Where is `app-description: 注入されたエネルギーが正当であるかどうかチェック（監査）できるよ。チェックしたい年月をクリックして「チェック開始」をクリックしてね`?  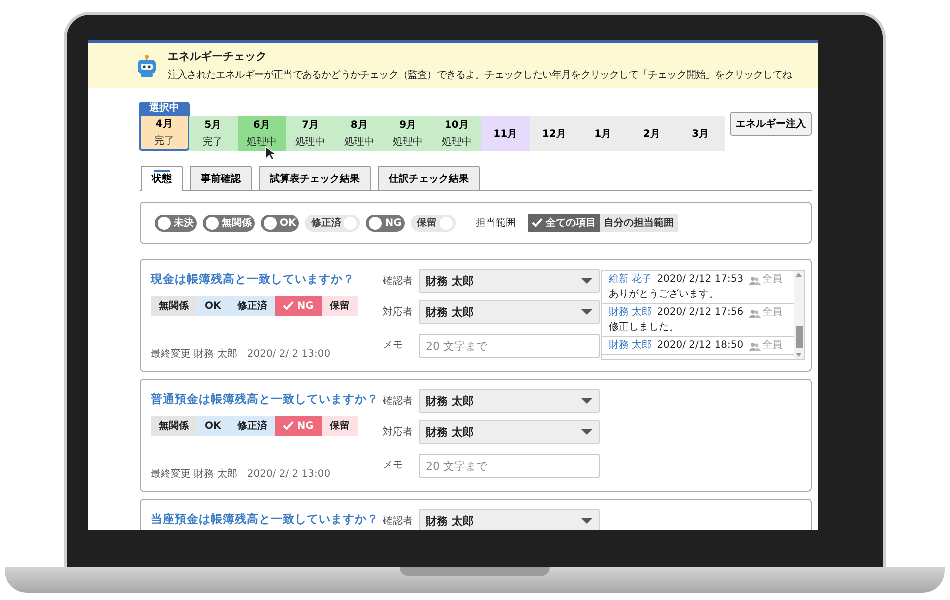
app-description: 注入されたエネルギーが正当であるかどうかチェック（監査）できるよ。チェックしたい年月をクリックして「チェック開始」をクリックしてね is located at coordinates (480, 75).